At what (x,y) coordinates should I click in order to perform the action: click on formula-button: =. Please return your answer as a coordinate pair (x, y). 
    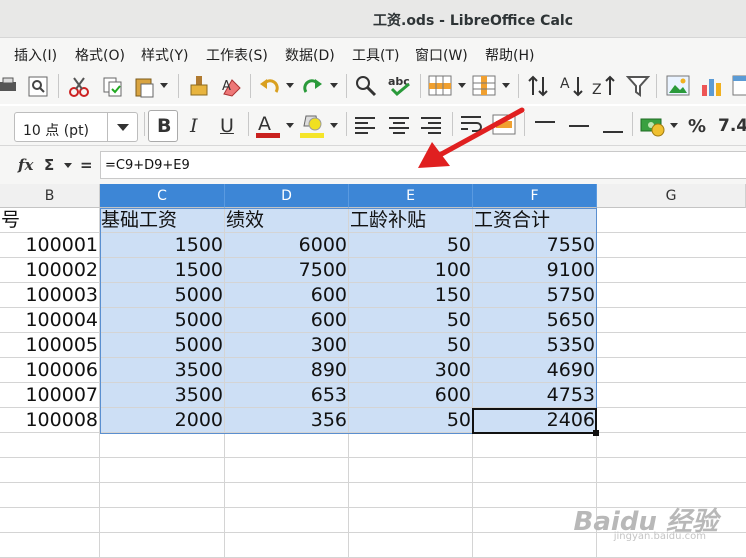
    Looking at the image, I should click on (86, 165).